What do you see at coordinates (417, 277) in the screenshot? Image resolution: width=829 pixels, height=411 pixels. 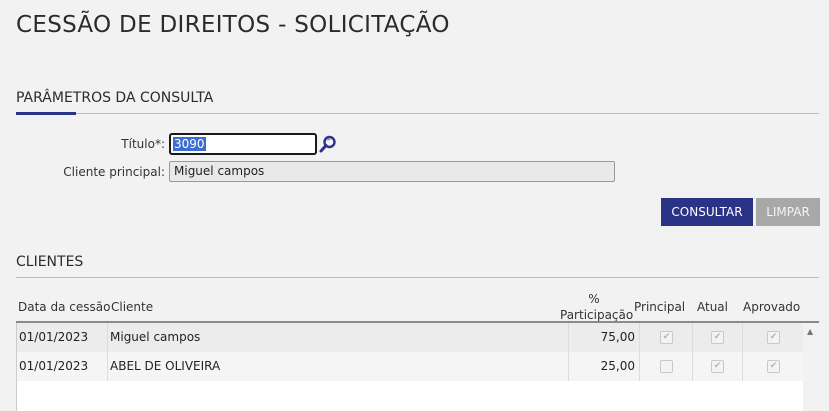 I see `clientes-divider` at bounding box center [417, 277].